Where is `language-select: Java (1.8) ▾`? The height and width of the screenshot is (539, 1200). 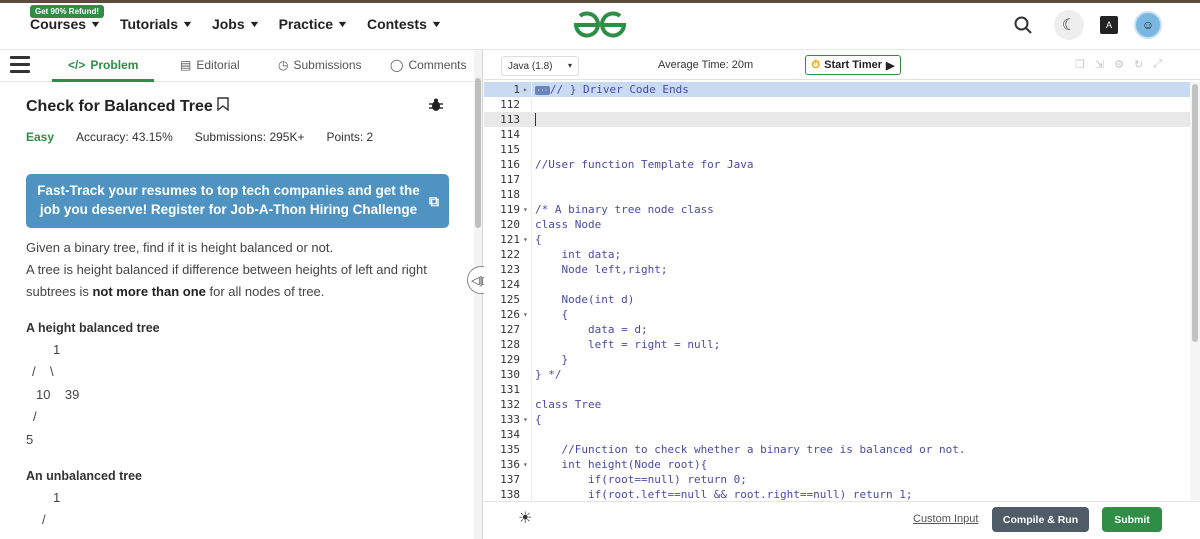 language-select: Java (1.8) ▾ is located at coordinates (540, 66).